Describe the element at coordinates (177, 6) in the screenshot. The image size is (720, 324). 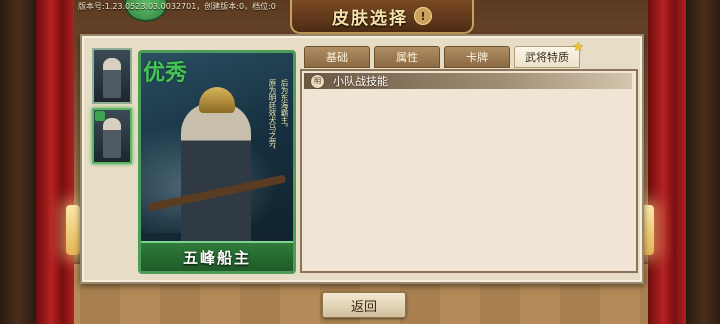
I see `version-text: 版本号:1.23.0523.03.0032701，创建版本:0，档位:0` at that location.